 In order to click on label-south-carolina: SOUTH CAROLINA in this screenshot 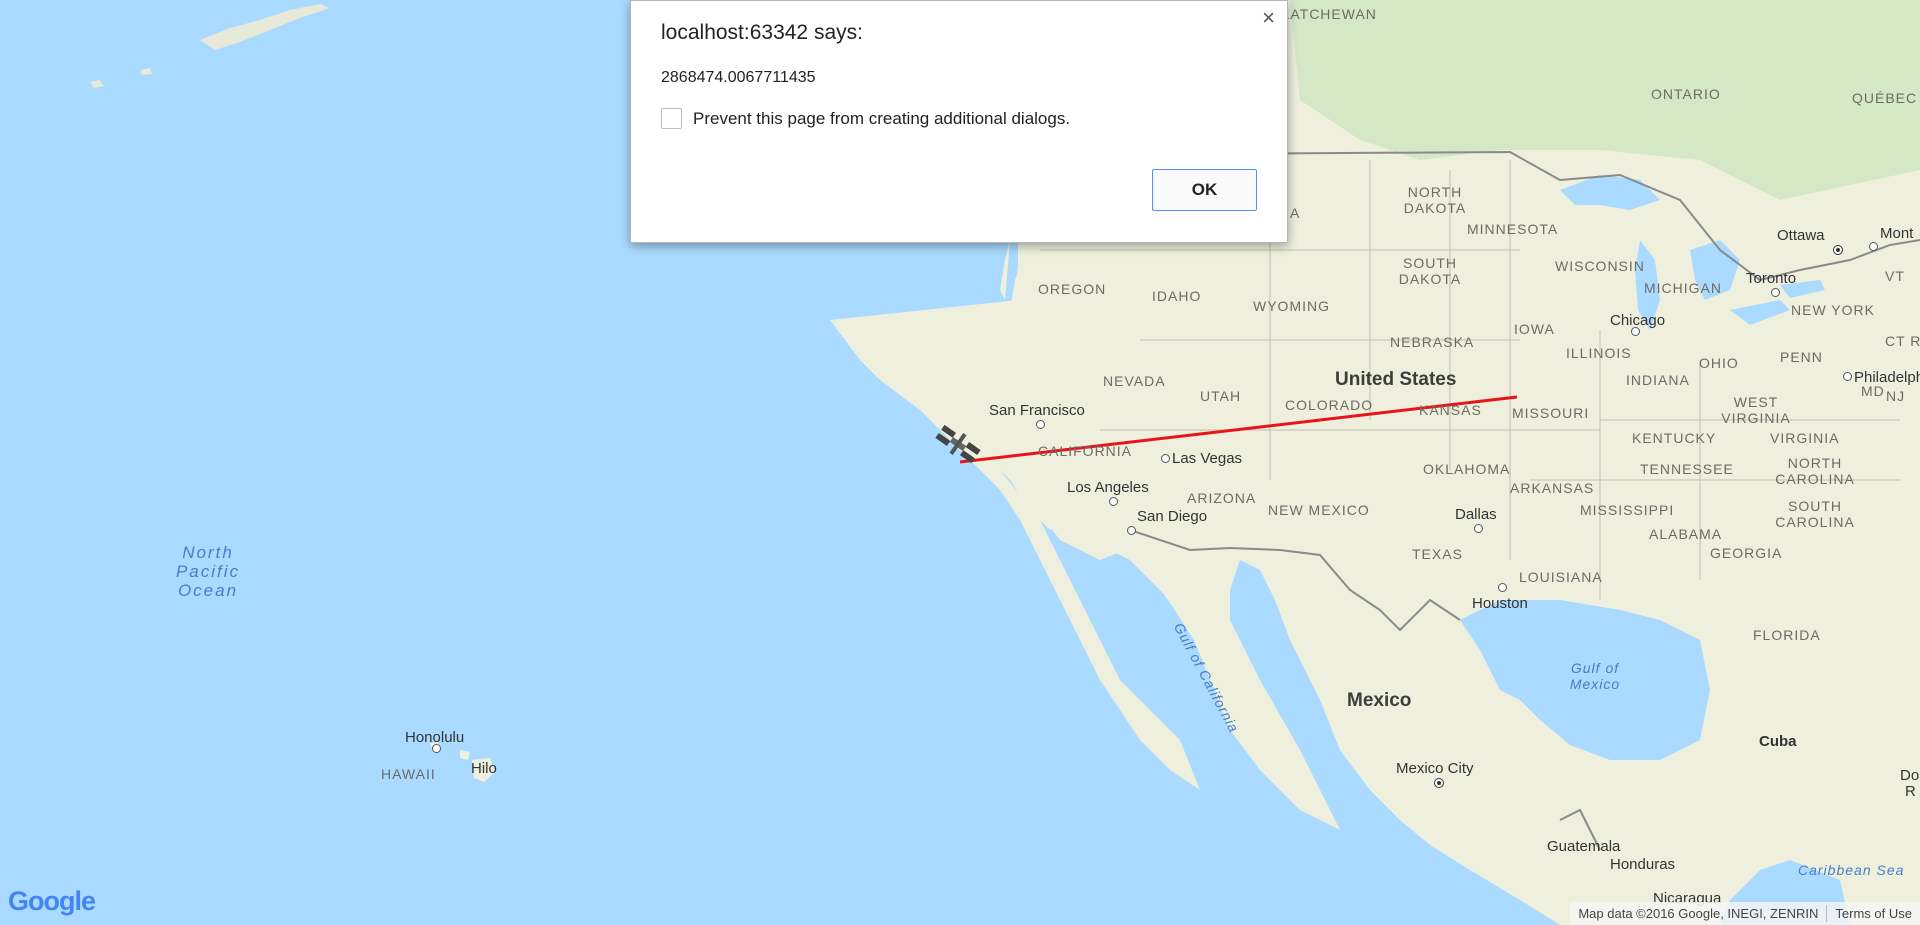, I will do `click(1815, 514)`.